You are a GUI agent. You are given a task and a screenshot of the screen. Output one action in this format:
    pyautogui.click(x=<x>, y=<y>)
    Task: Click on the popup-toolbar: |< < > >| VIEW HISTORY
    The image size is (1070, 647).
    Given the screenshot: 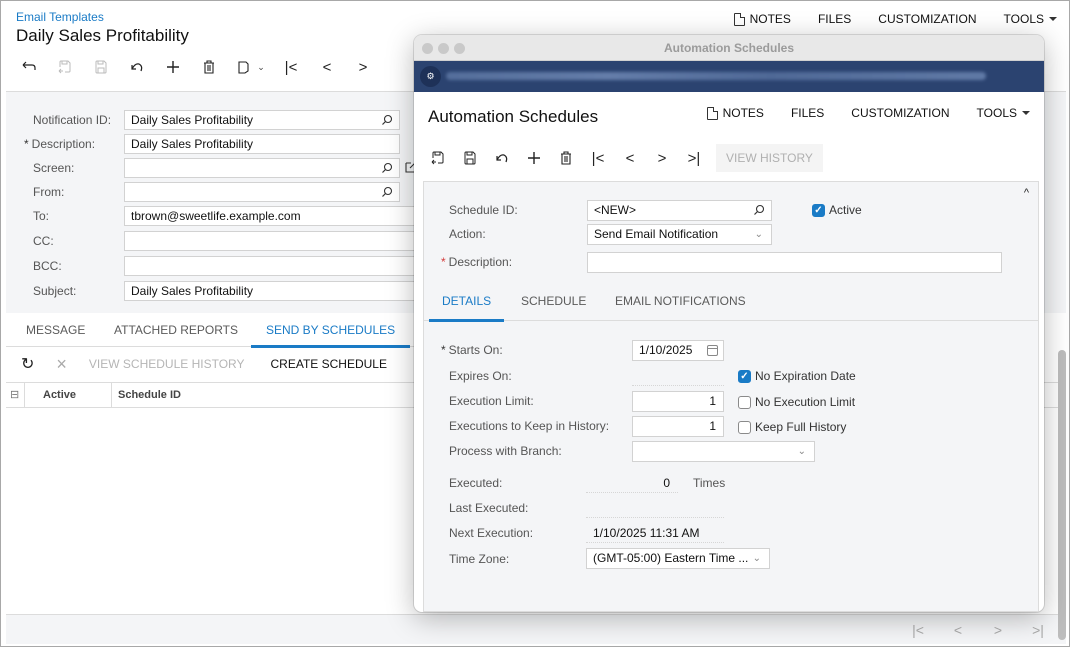 What is the action you would take?
    pyautogui.click(x=622, y=158)
    